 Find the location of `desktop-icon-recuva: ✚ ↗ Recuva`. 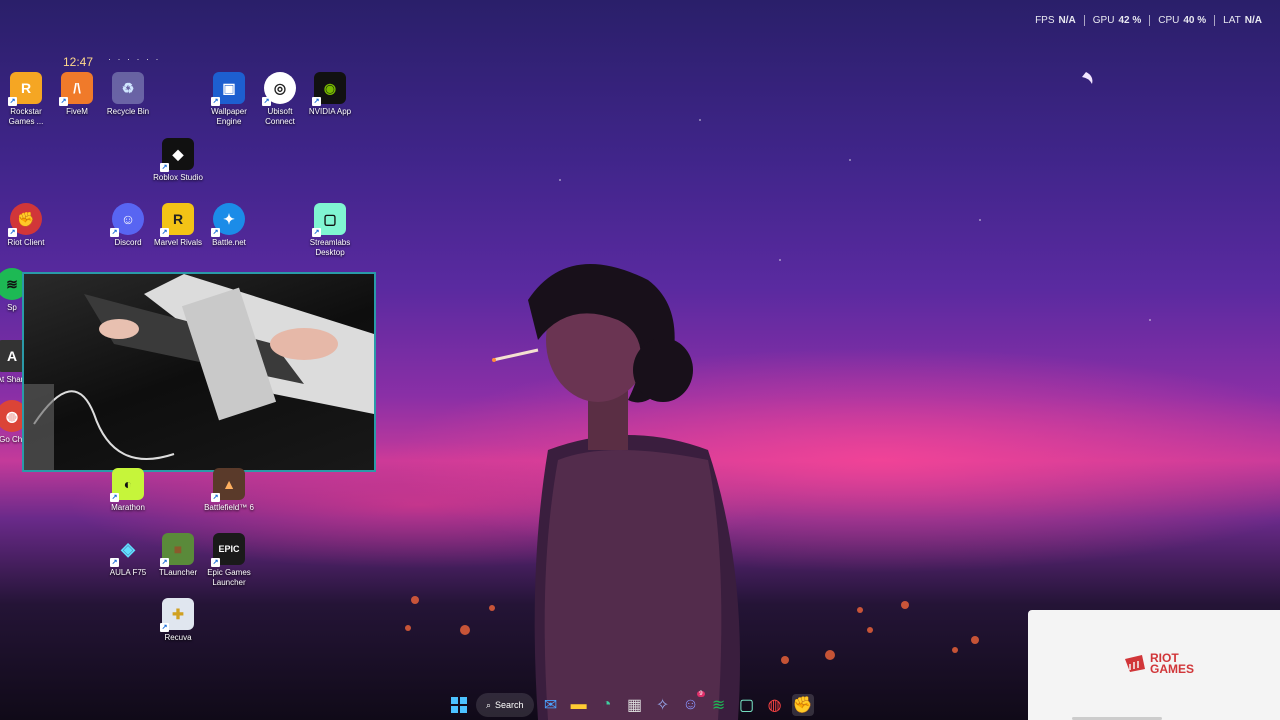

desktop-icon-recuva: ✚ ↗ Recuva is located at coordinates (178, 620).